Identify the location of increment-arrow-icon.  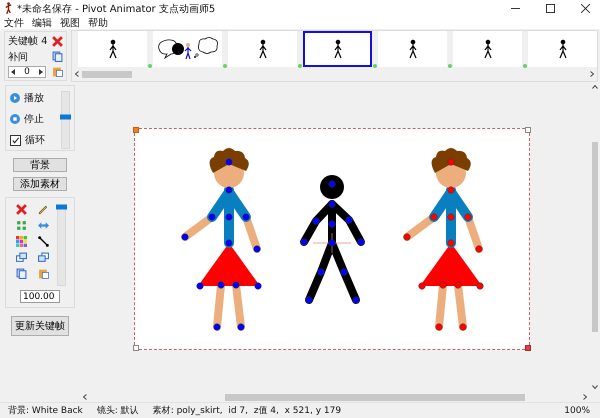
(40, 72).